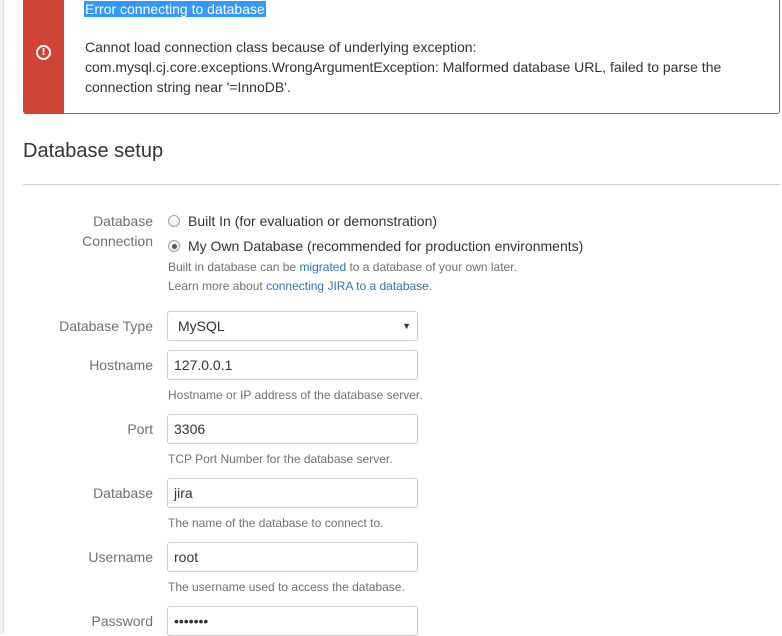 The image size is (782, 636). Describe the element at coordinates (93, 151) in the screenshot. I see `page-title: Database setup` at that location.